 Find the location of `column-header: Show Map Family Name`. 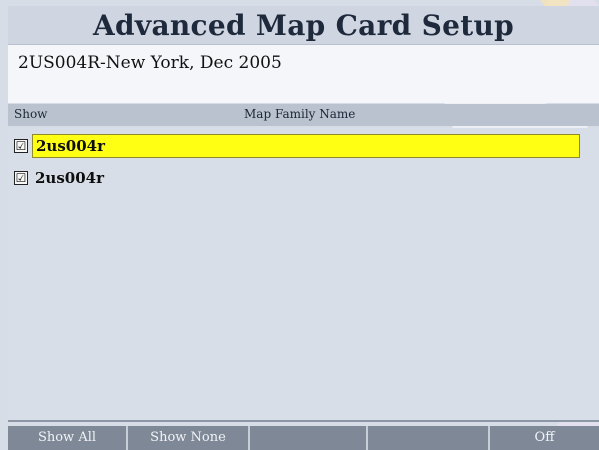

column-header: Show Map Family Name is located at coordinates (303, 115).